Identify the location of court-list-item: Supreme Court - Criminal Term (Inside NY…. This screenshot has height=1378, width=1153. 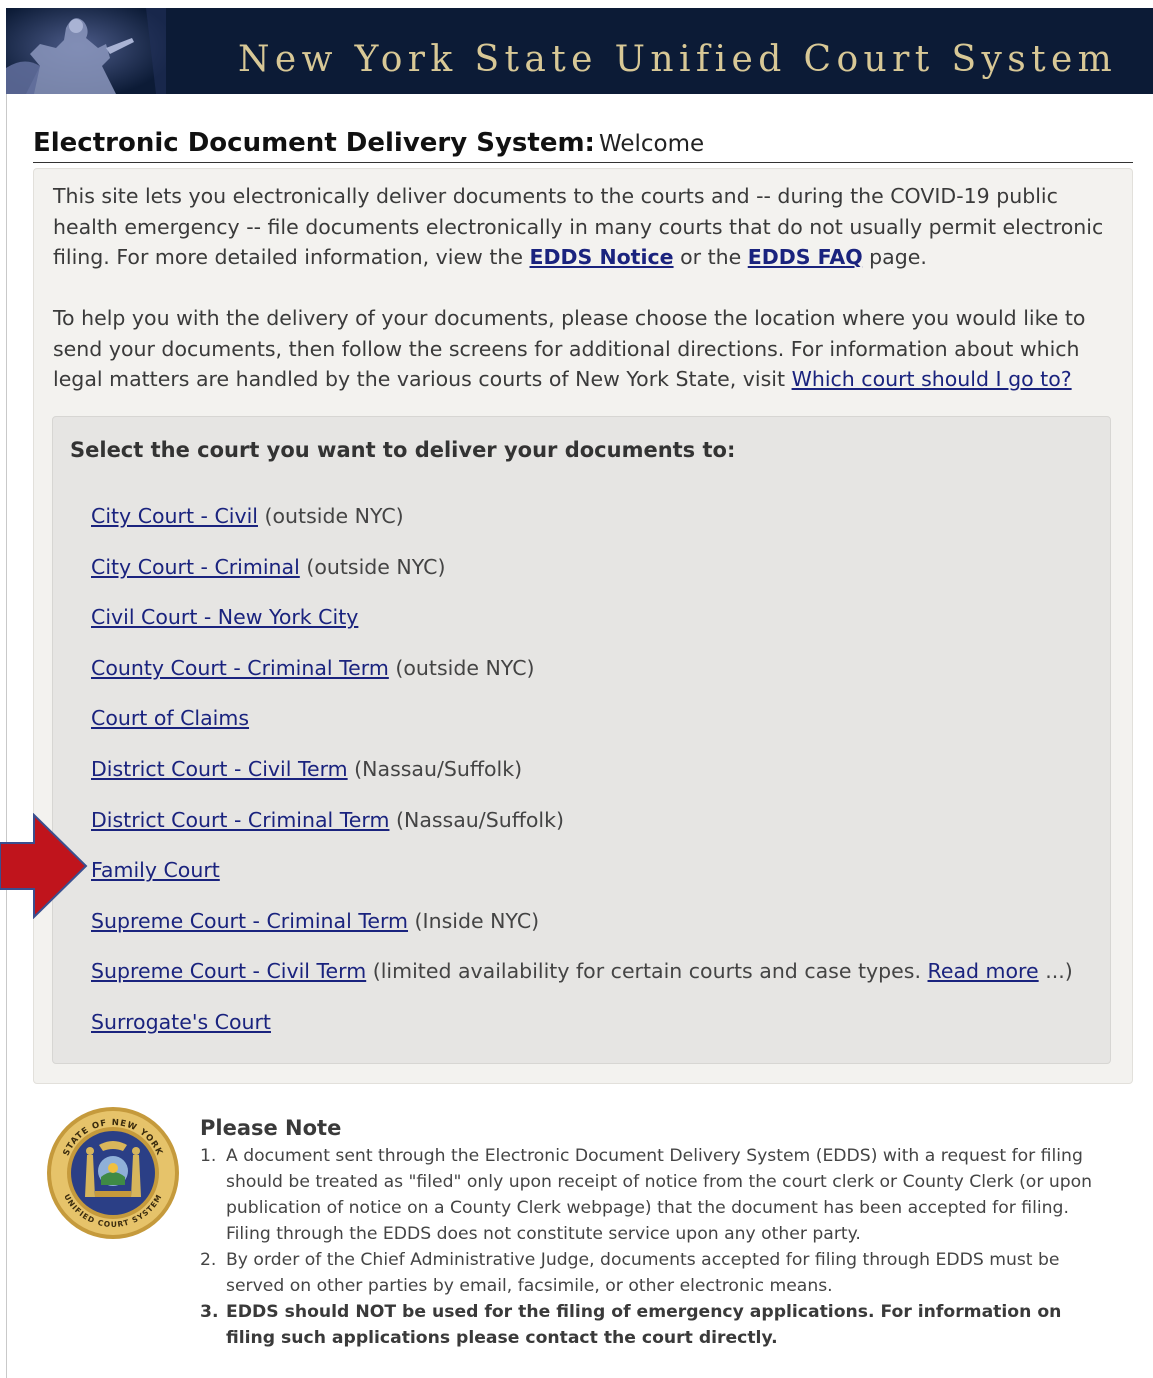
(596, 930).